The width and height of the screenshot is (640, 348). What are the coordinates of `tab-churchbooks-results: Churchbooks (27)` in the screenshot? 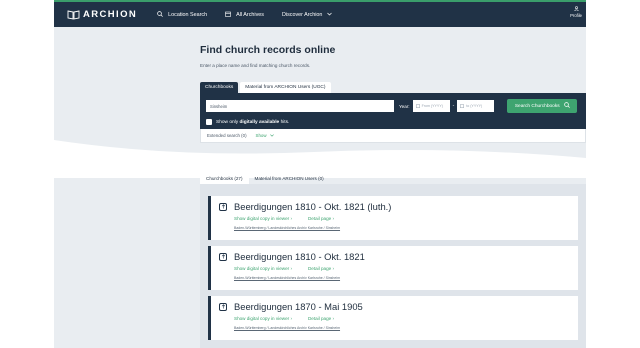 It's located at (224, 178).